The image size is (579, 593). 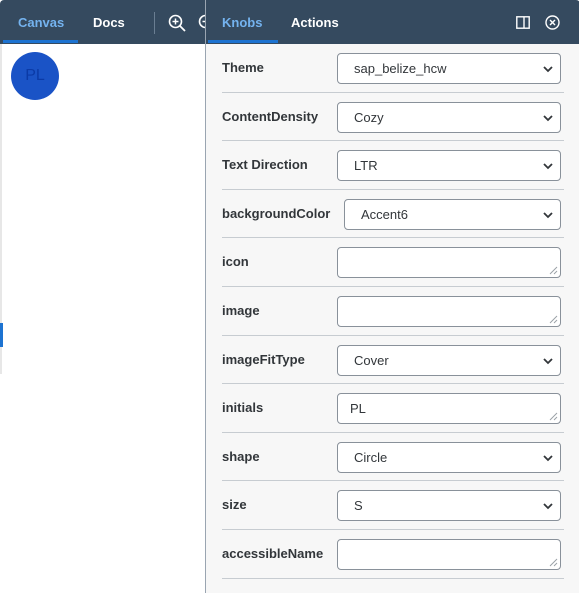 What do you see at coordinates (449, 117) in the screenshot?
I see `content-density-select: Cozy` at bounding box center [449, 117].